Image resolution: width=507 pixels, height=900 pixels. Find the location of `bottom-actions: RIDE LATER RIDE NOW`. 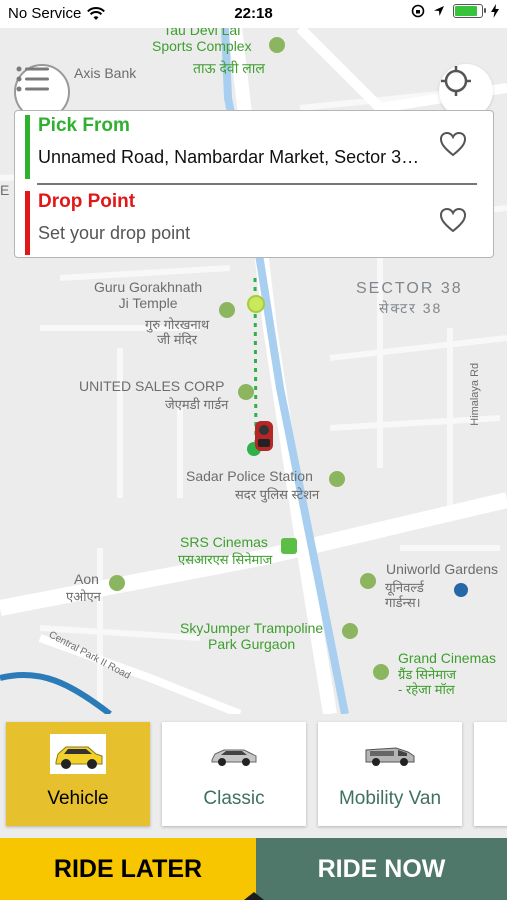

bottom-actions: RIDE LATER RIDE NOW is located at coordinates (253, 869).